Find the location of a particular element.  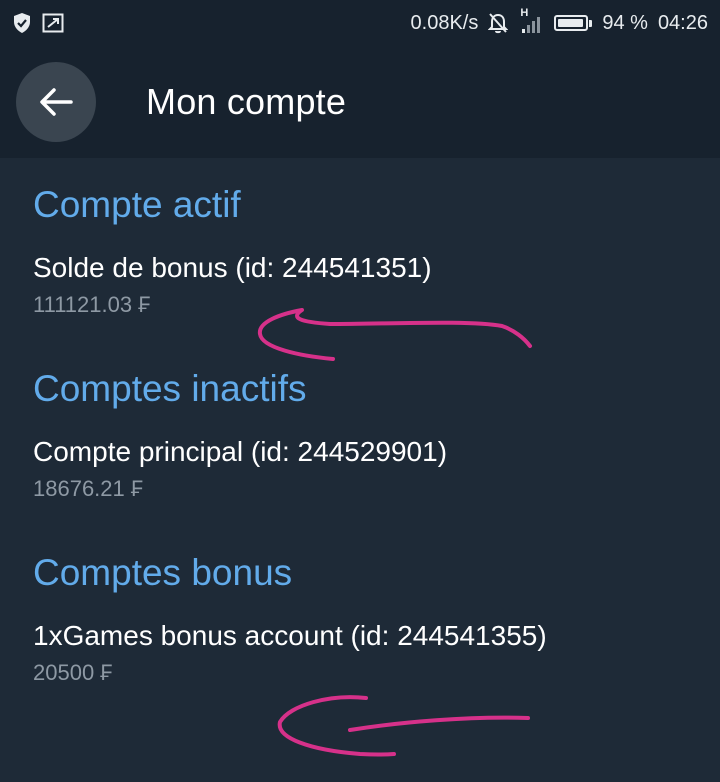

network-type: H is located at coordinates (524, 13).